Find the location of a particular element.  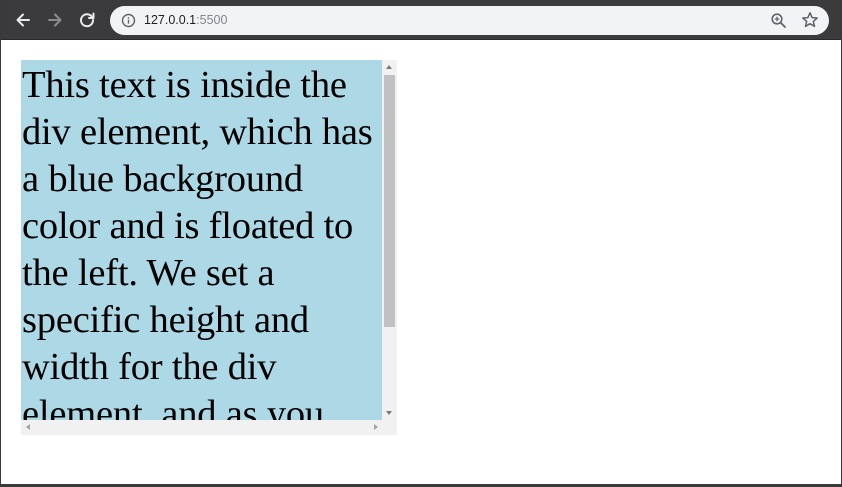

url-text: 127.0.0.1:5500 is located at coordinates (185, 20).